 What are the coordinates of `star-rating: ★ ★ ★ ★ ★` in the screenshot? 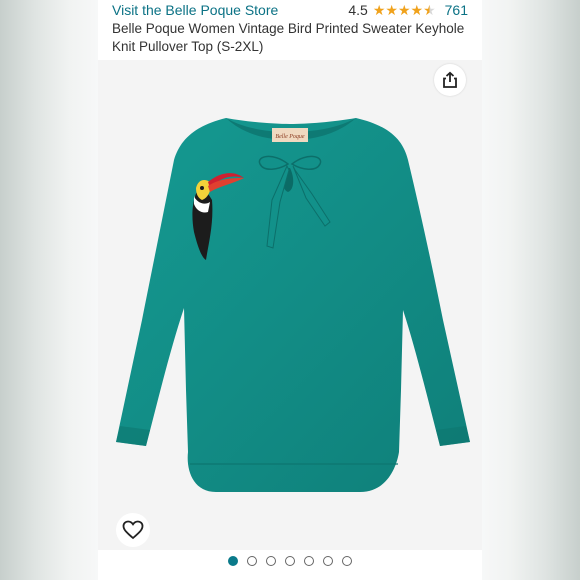 It's located at (404, 10).